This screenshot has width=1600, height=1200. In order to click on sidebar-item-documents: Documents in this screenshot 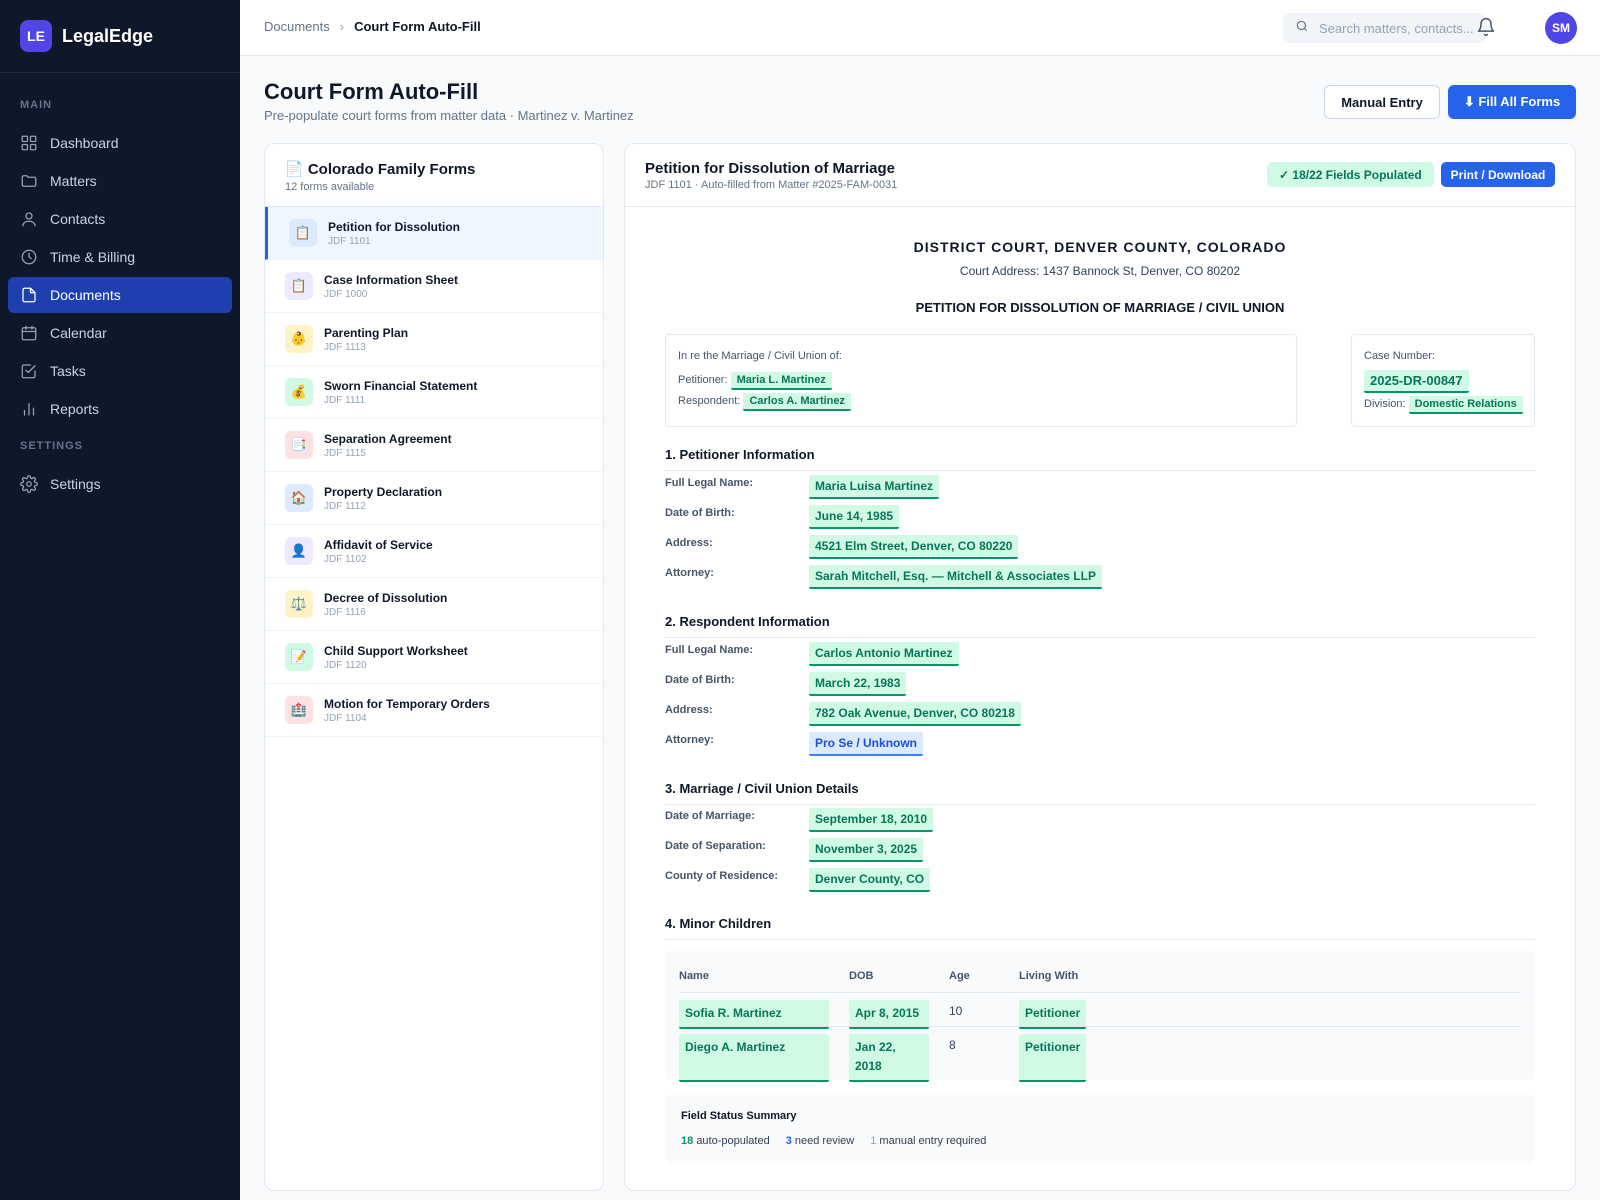, I will do `click(120, 295)`.